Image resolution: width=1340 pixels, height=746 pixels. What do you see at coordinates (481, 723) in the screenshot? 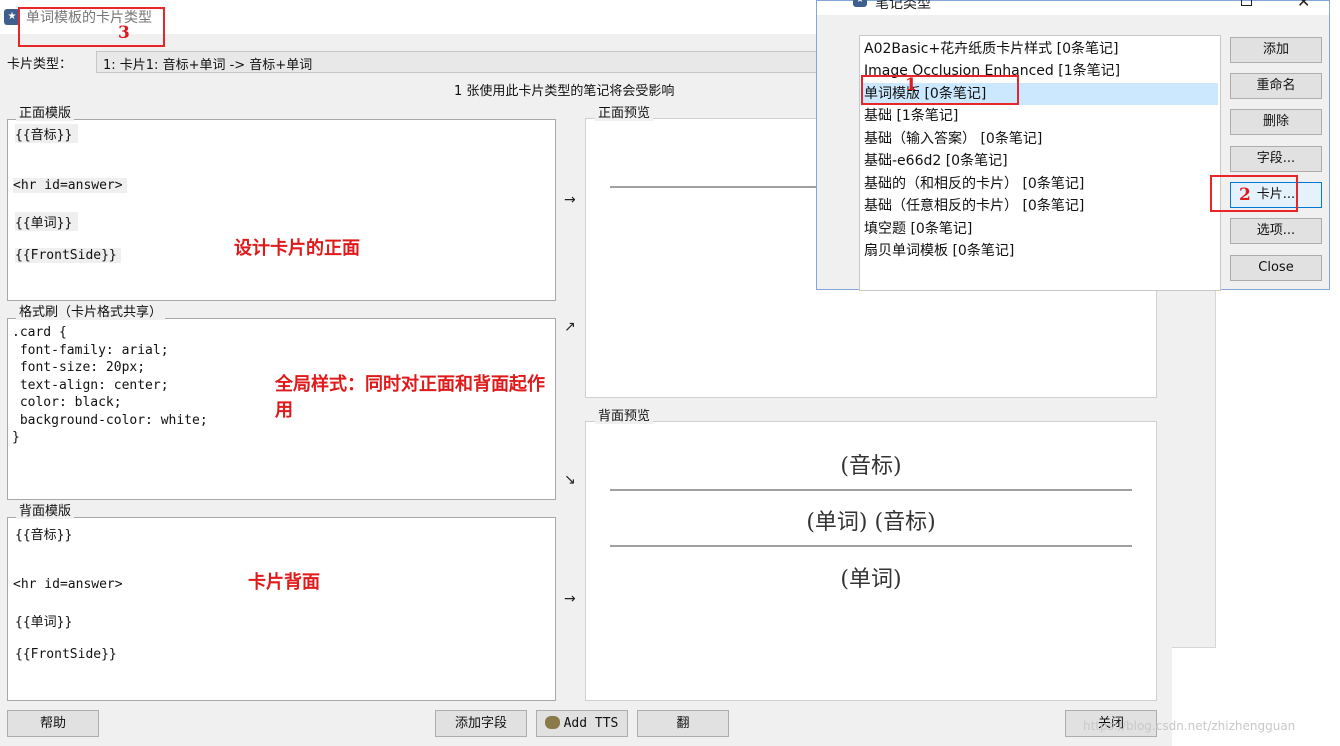
I see `add-field-button: 添加字段` at bounding box center [481, 723].